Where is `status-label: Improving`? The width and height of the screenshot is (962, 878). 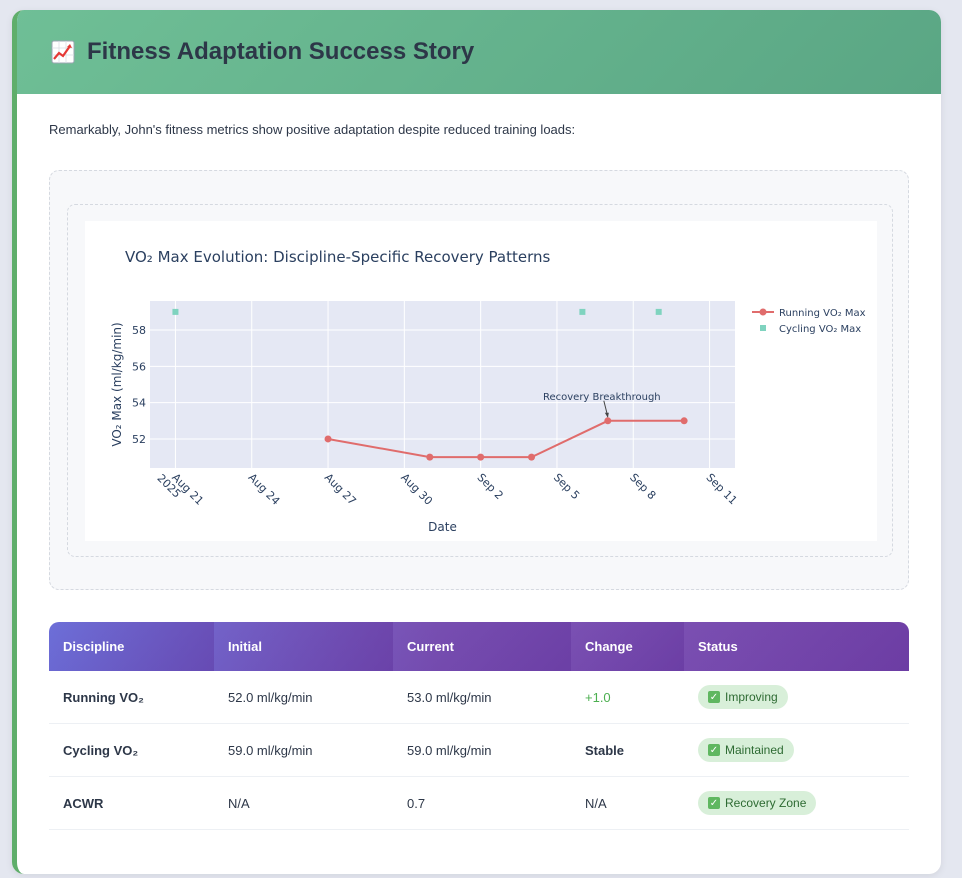 status-label: Improving is located at coordinates (751, 697).